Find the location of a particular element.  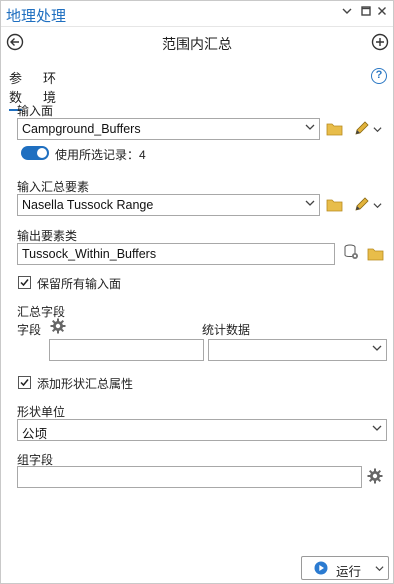

input-polygons-select: Campground_Buffers is located at coordinates (168, 129).